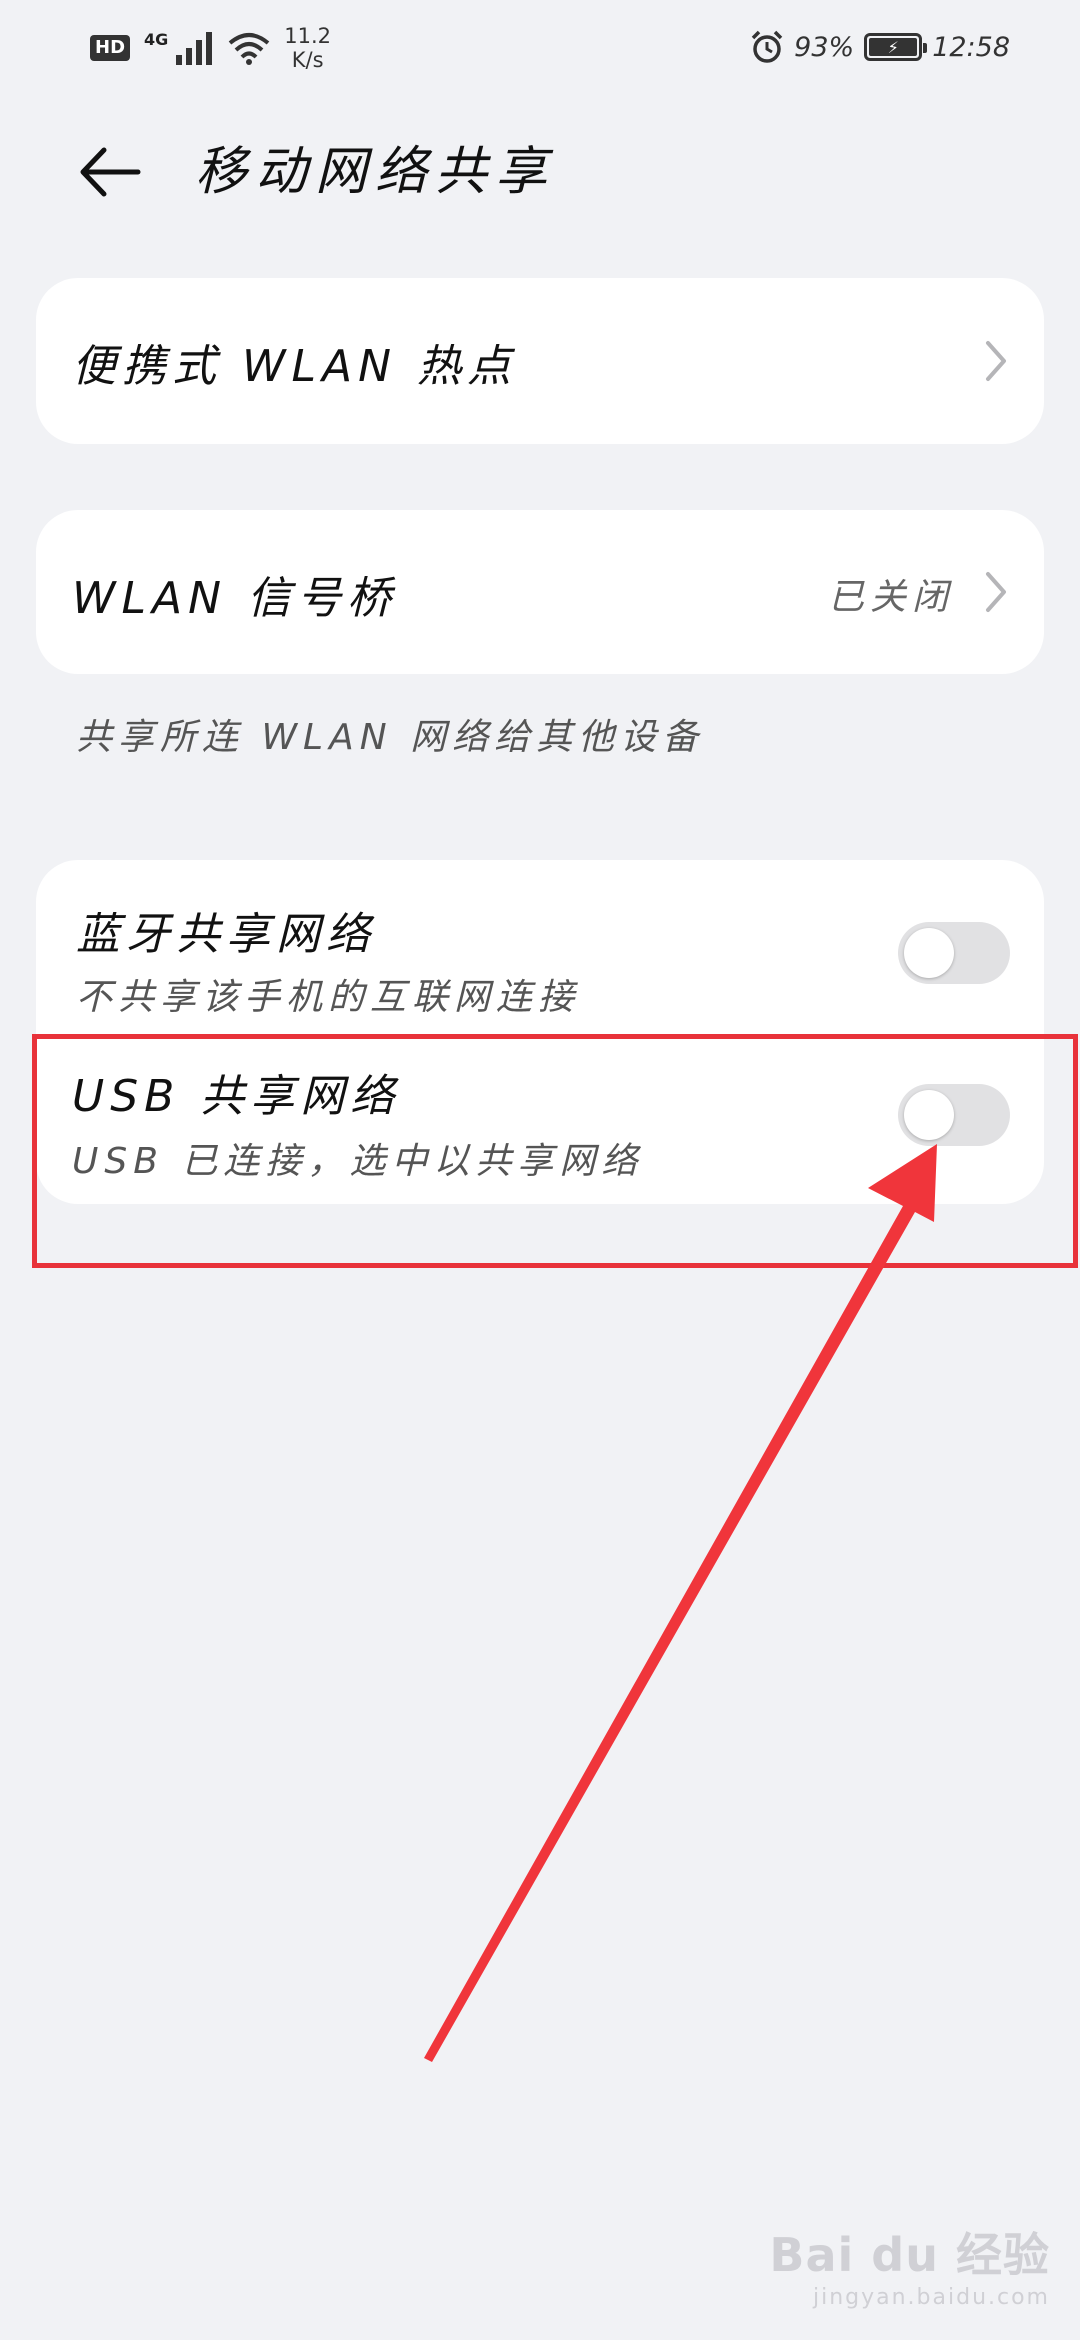 This screenshot has height=2340, width=1080. I want to click on clock: 12:58, so click(971, 47).